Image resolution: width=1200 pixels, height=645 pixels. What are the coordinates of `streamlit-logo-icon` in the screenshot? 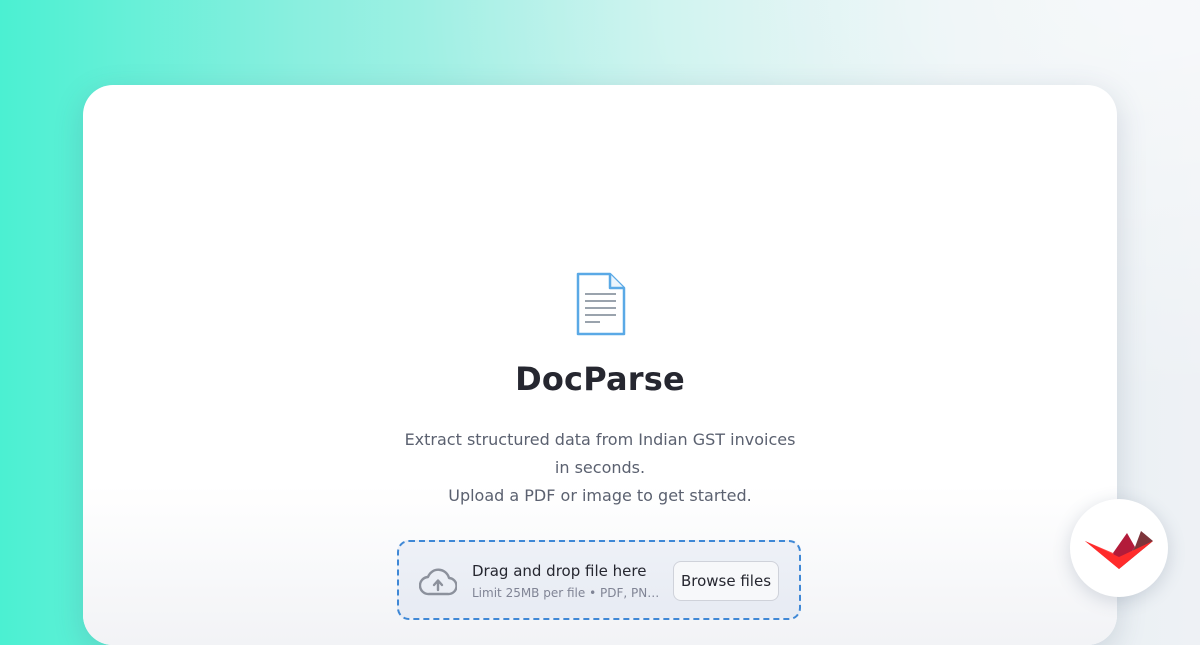 It's located at (1119, 550).